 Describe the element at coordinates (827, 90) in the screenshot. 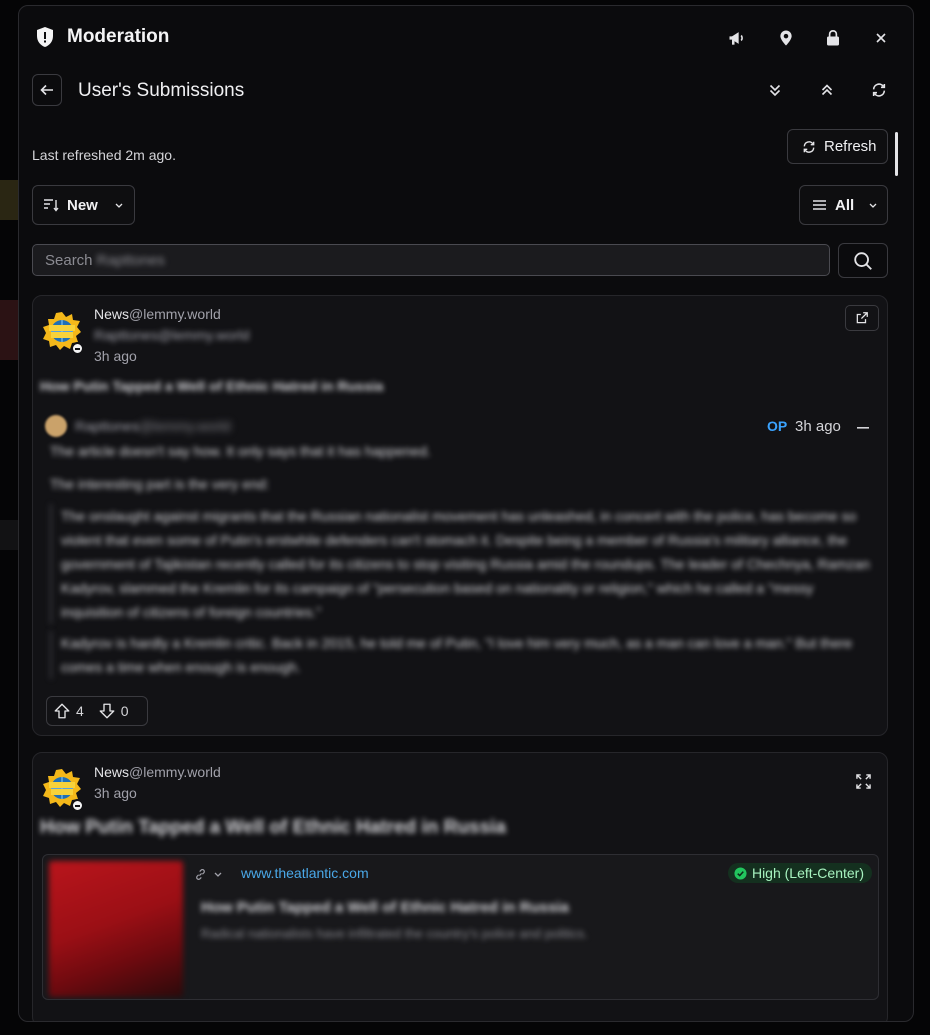

I see `chevrons-up-icon` at that location.